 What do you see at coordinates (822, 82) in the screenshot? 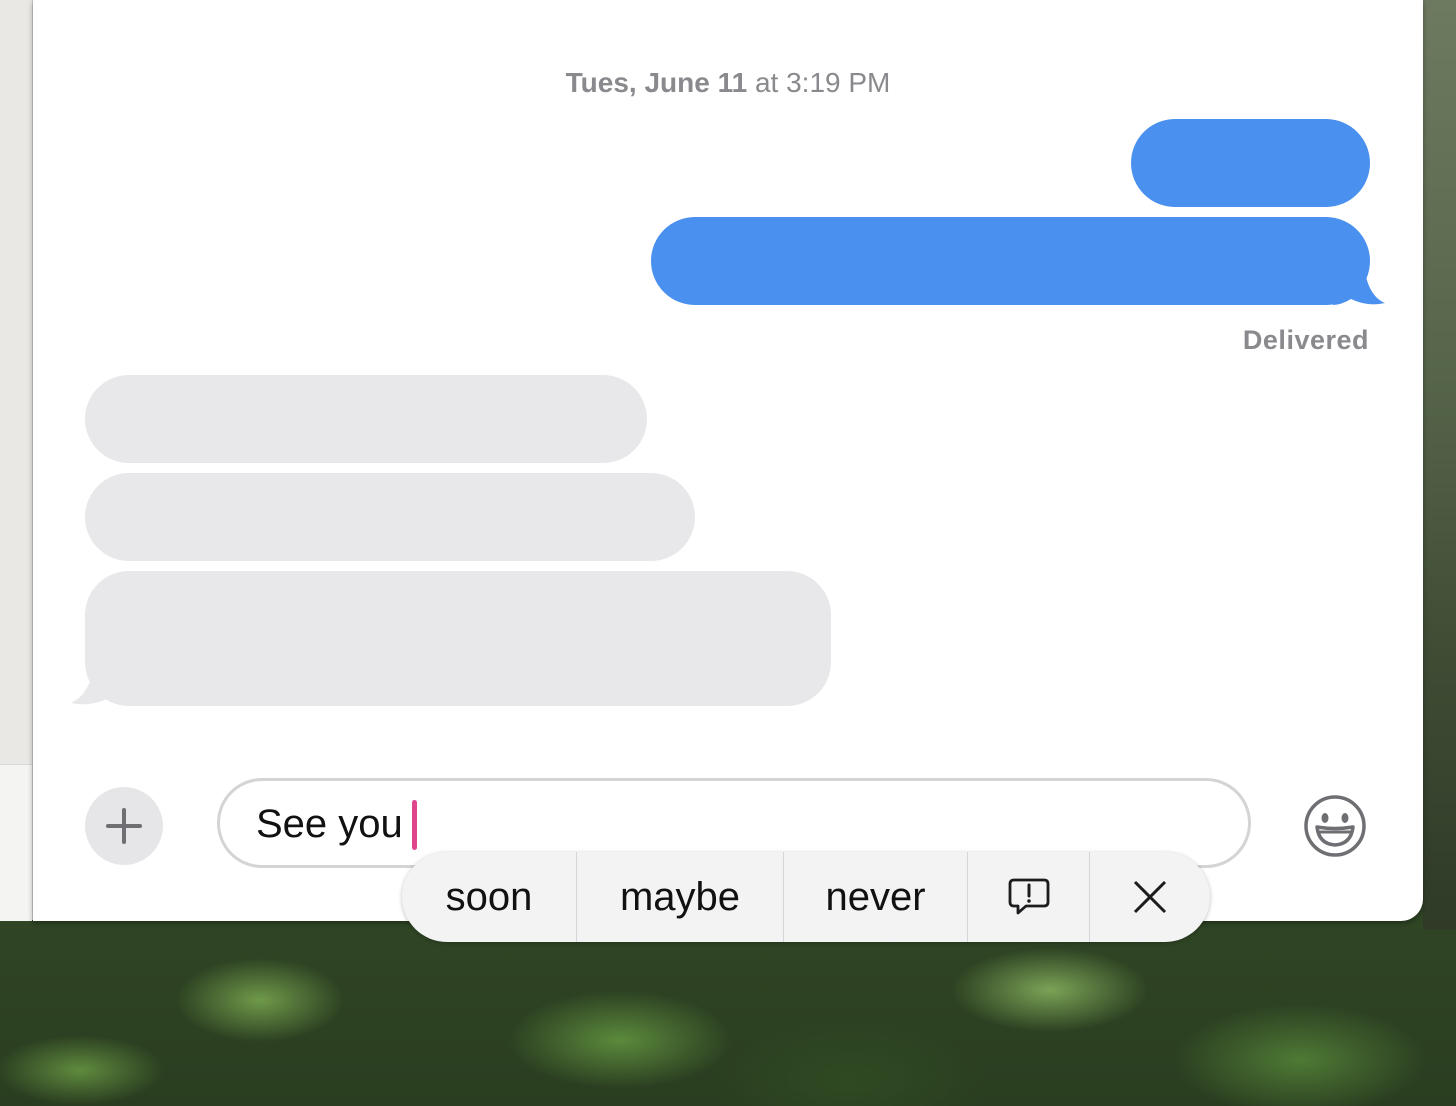
I see `timestamp-time: at 3:19 PM` at bounding box center [822, 82].